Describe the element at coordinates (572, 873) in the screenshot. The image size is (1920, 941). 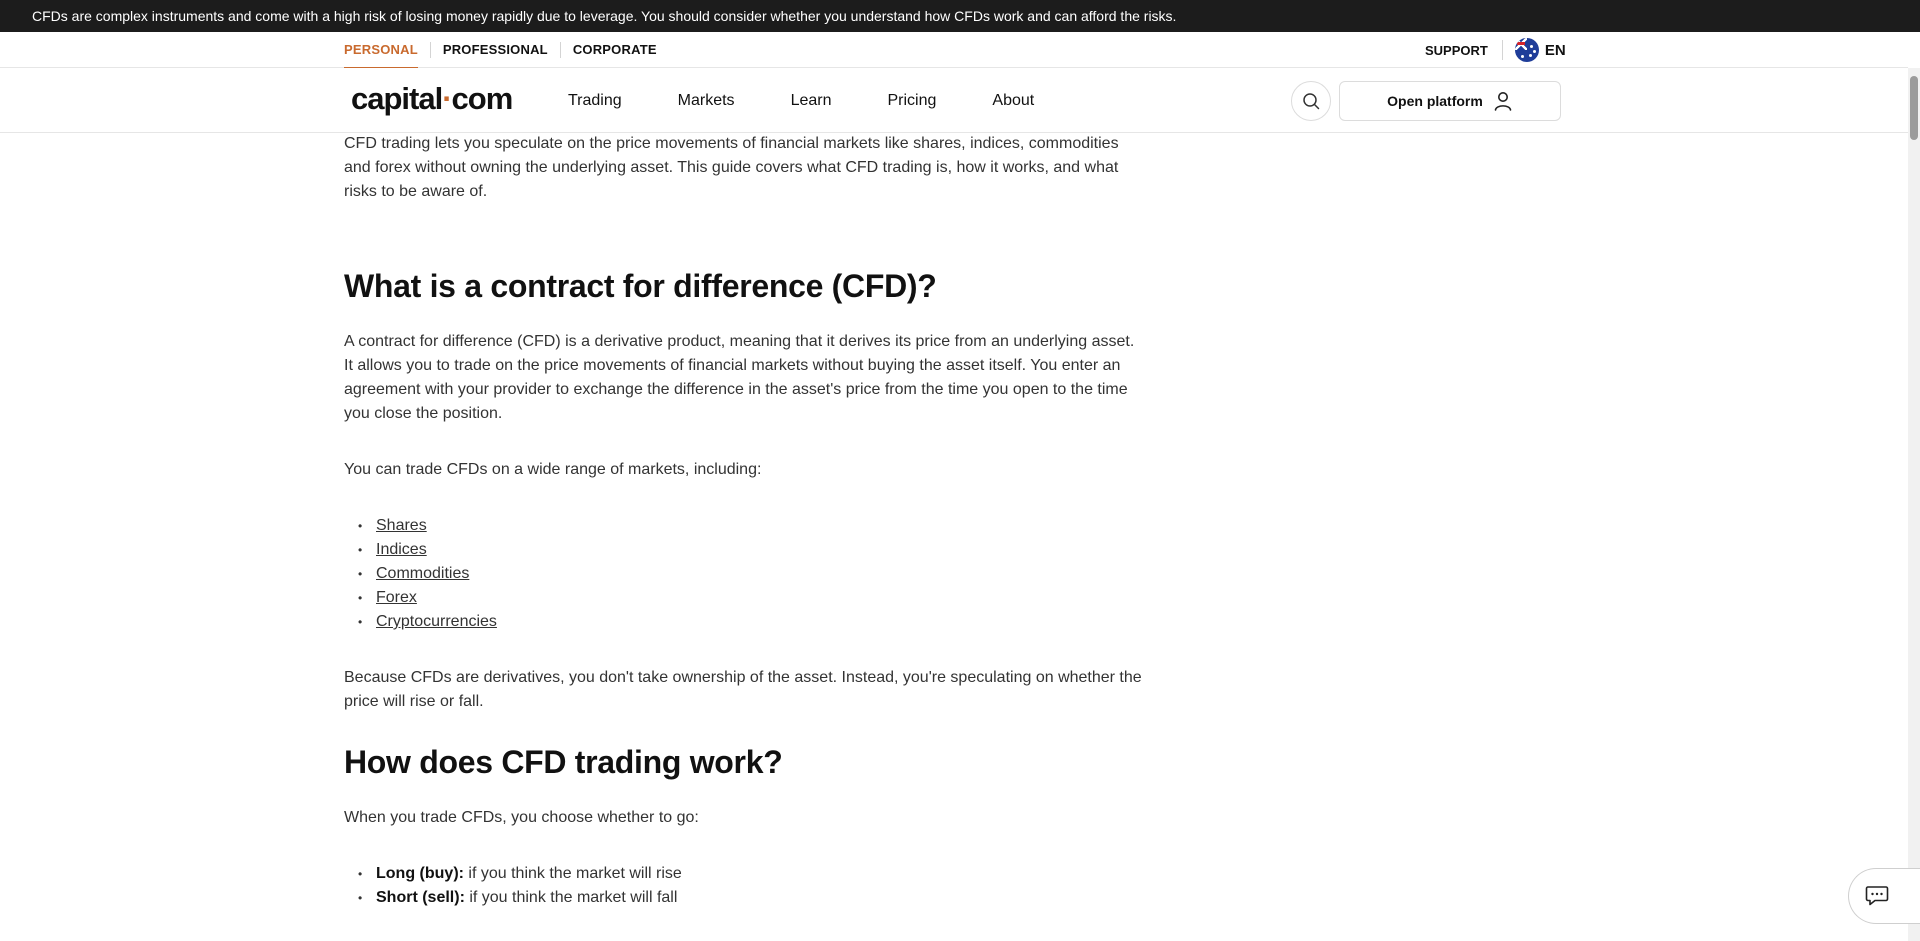
I see `long-text: if you think the market will rise` at that location.